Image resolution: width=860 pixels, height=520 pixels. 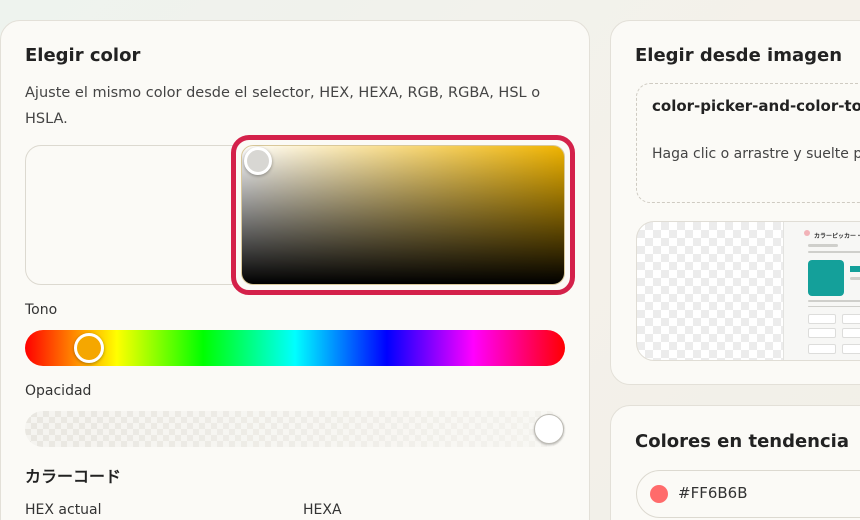 What do you see at coordinates (295, 429) in the screenshot?
I see `opacity-slider-overlay` at bounding box center [295, 429].